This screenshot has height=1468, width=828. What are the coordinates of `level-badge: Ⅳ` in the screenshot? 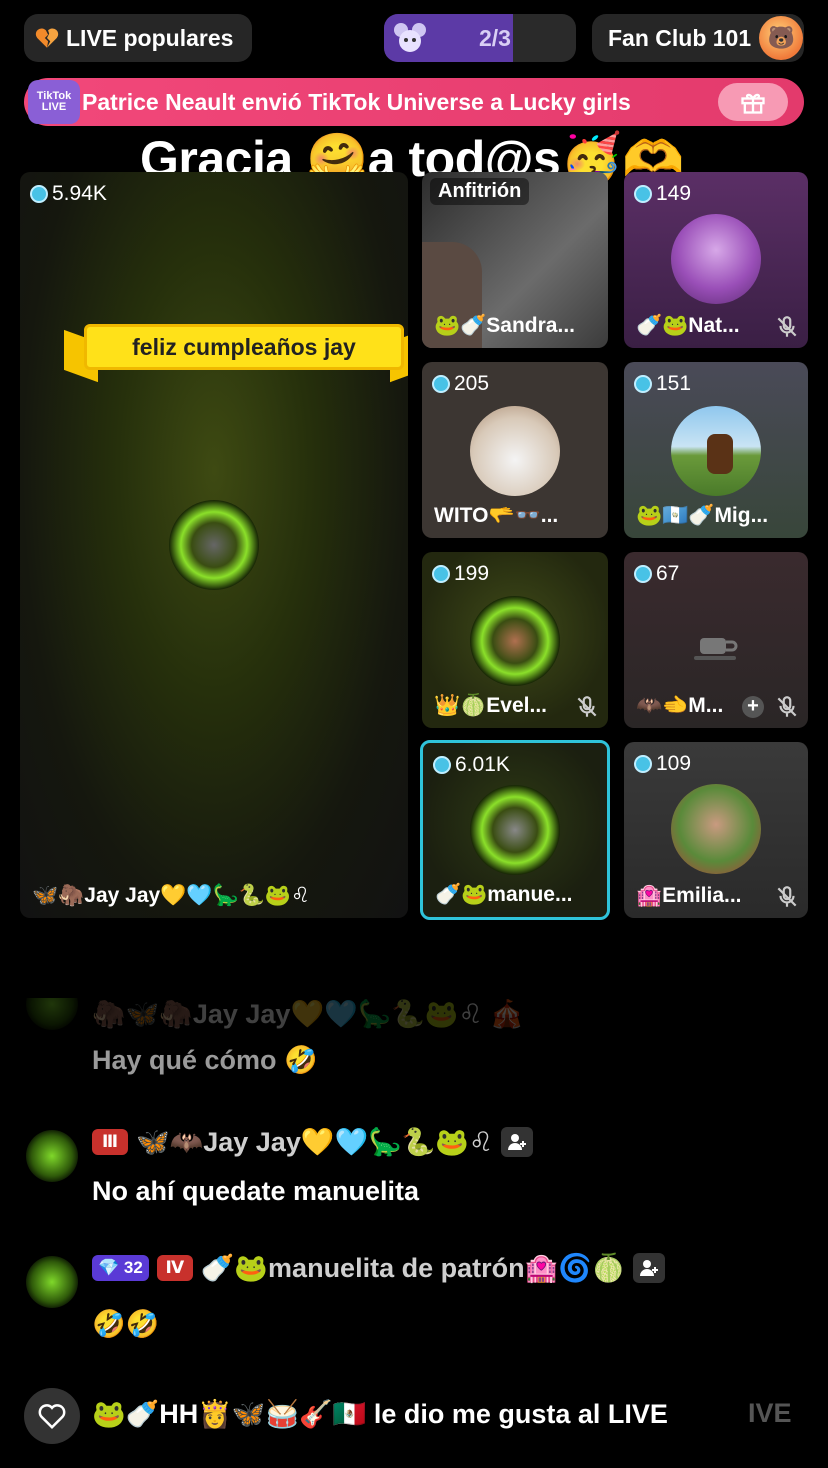 It's located at (174, 1268).